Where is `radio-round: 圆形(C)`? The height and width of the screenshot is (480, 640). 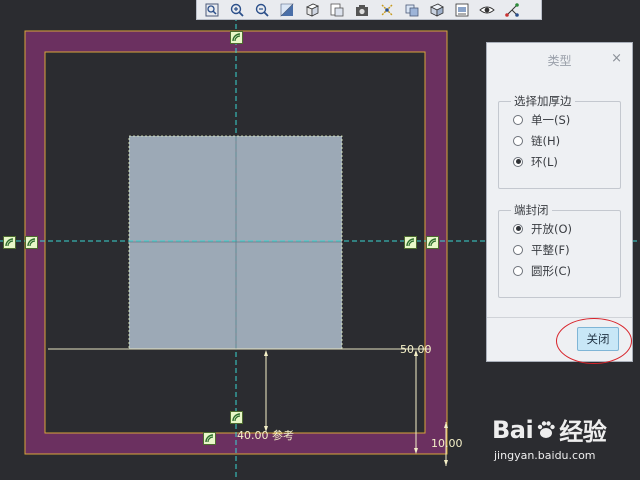
radio-round: 圆形(C) is located at coordinates (559, 270).